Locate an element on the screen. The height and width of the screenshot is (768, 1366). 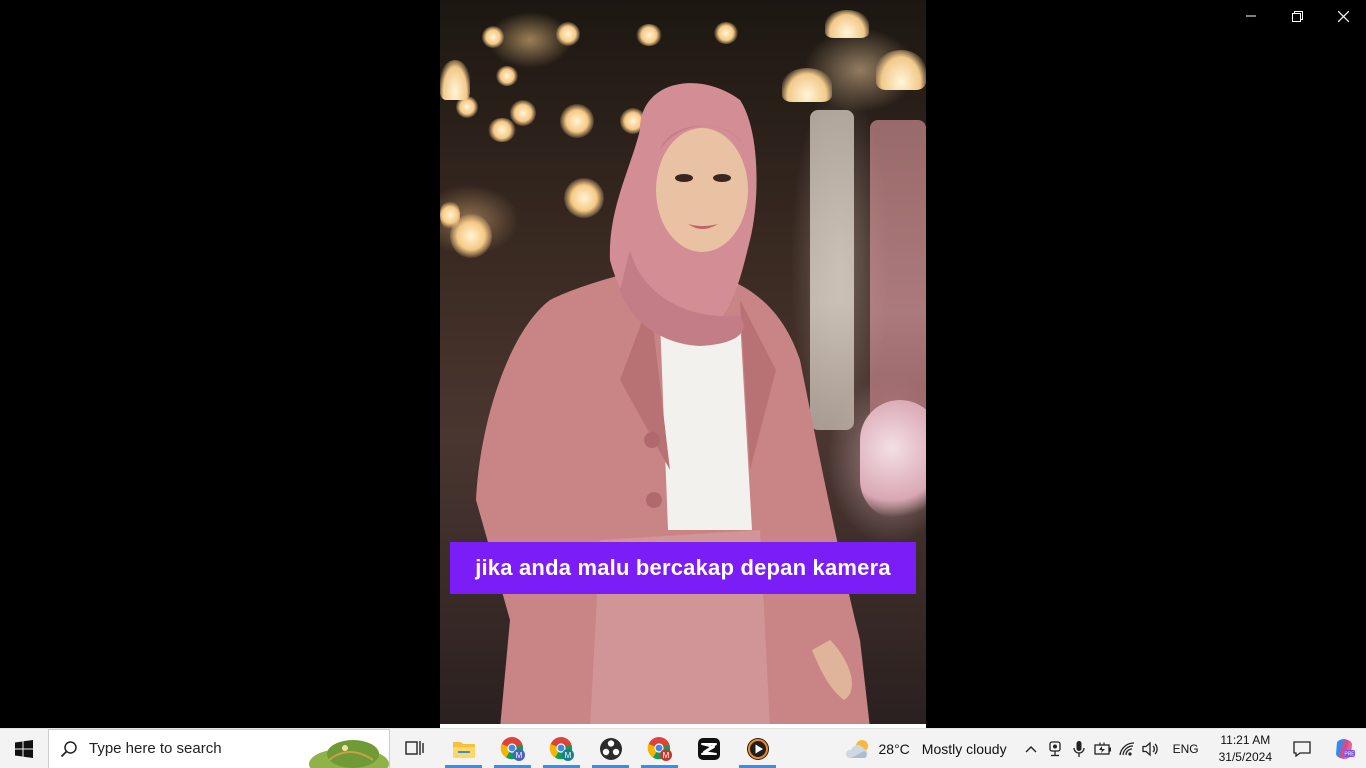
taskbar-file-explorer is located at coordinates (463, 748).